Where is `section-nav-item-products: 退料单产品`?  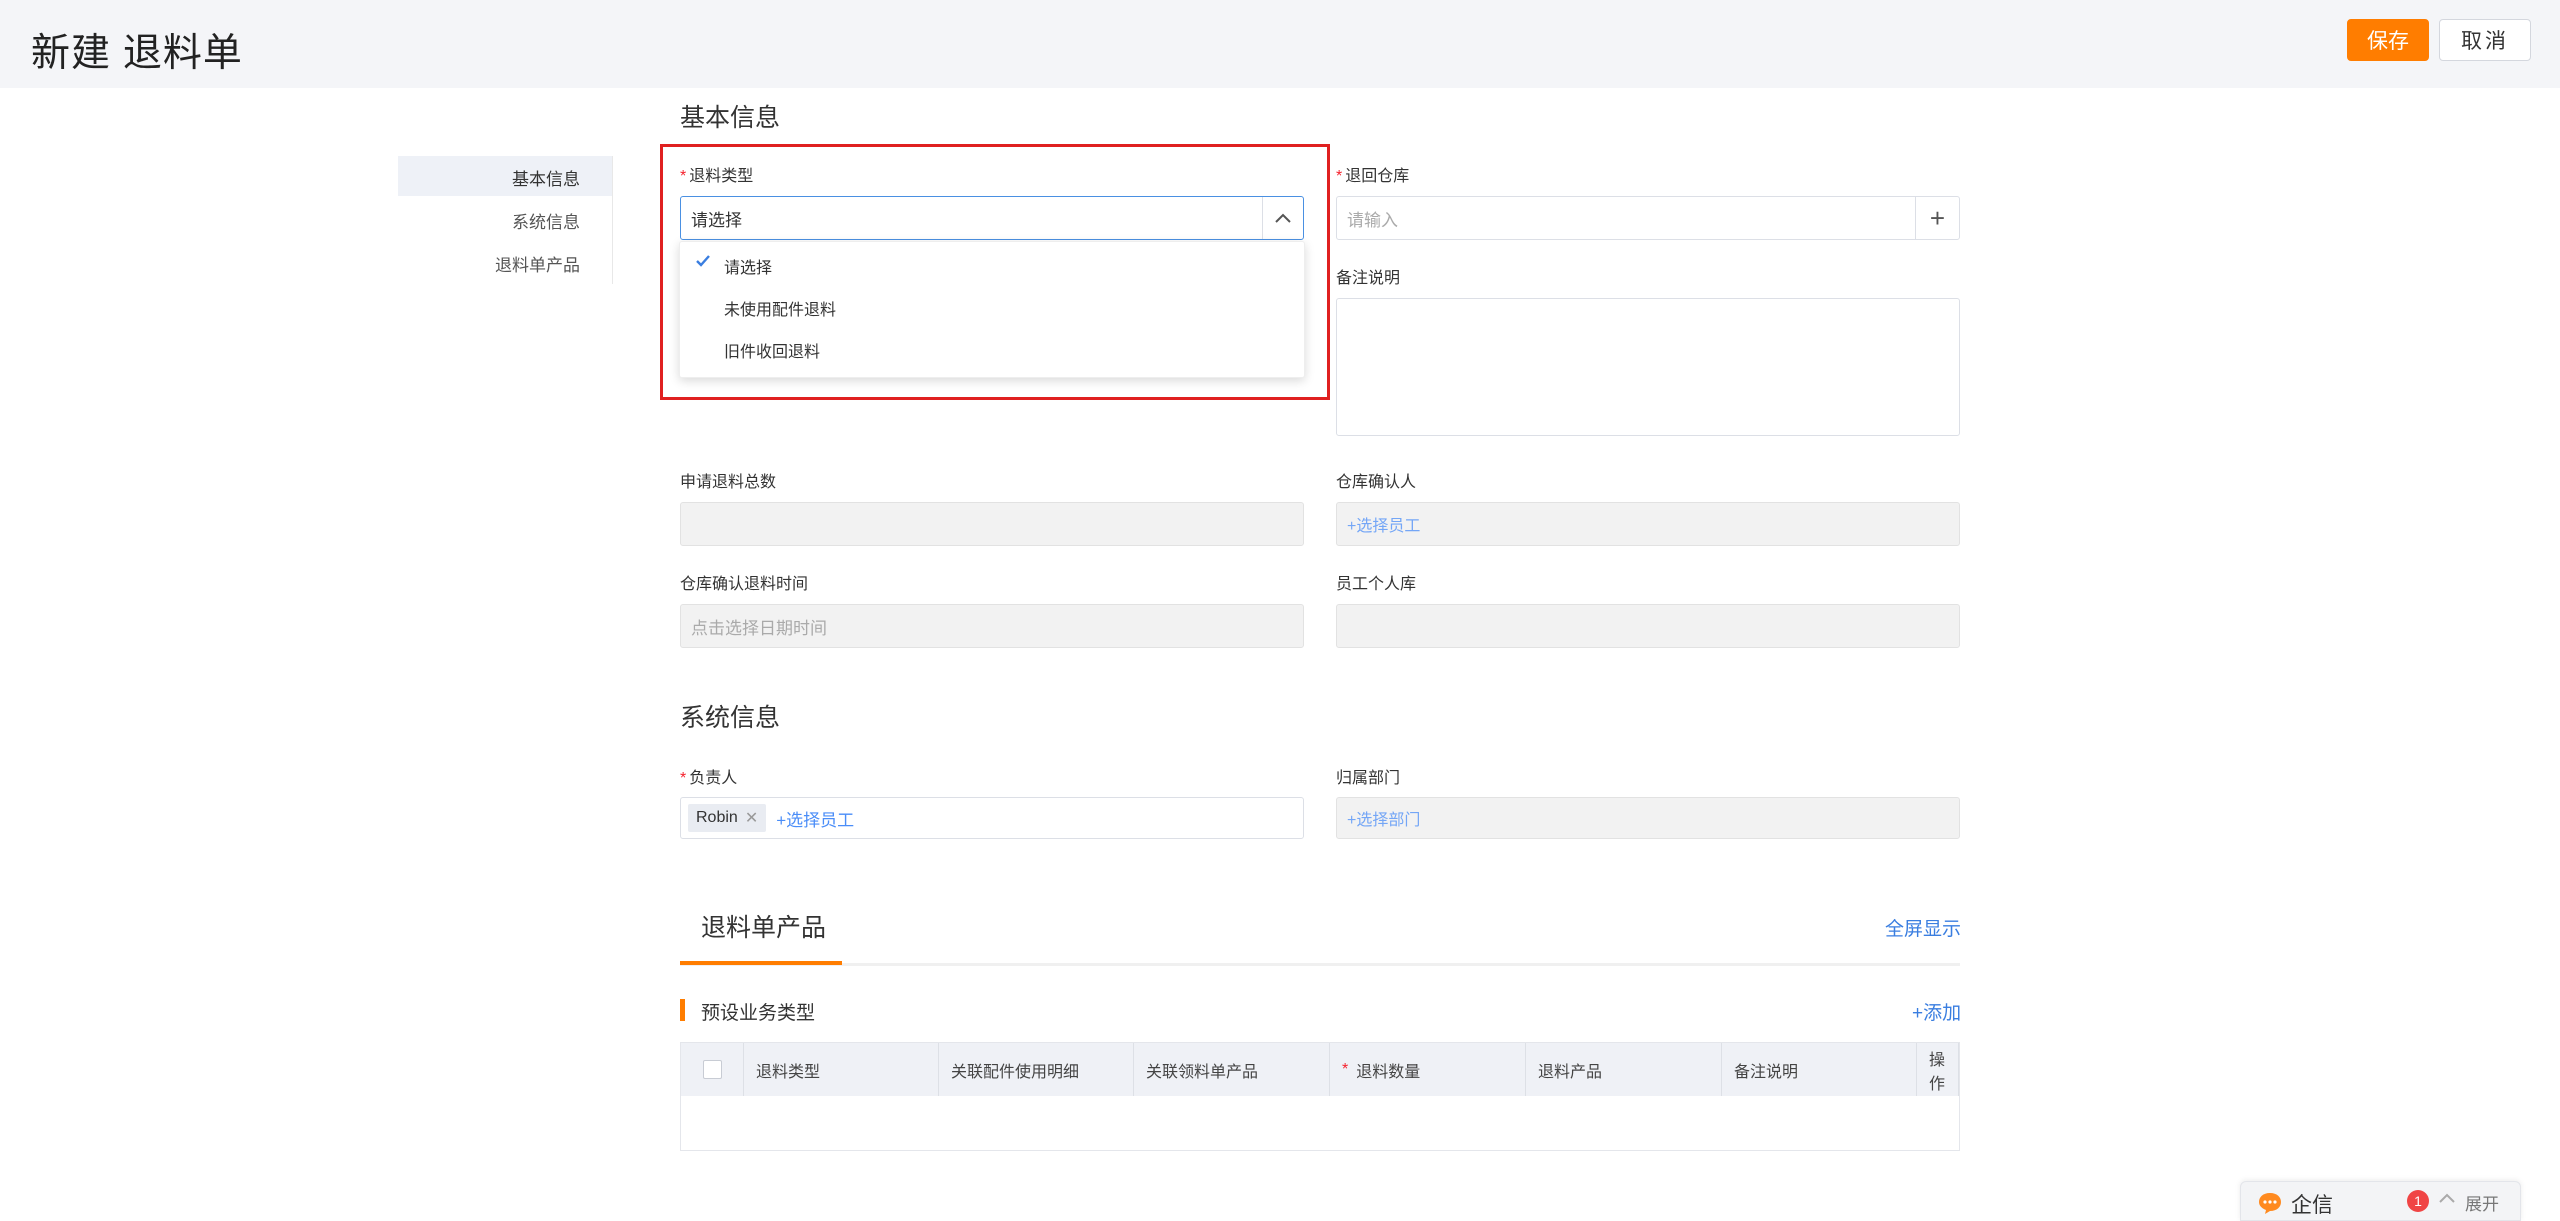 section-nav-item-products: 退料单产品 is located at coordinates (537, 263).